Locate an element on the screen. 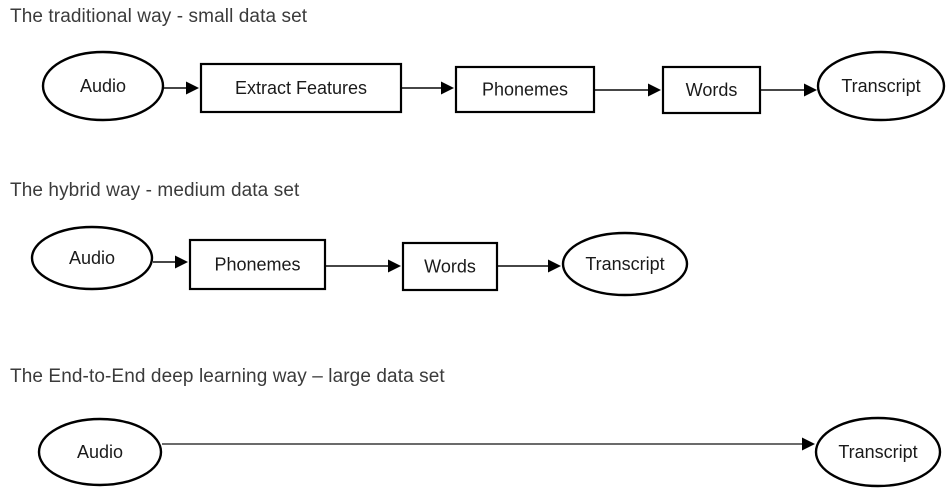 Image resolution: width=950 pixels, height=500 pixels. arrow-r3-audio-to-r3-transcript is located at coordinates (488, 444).